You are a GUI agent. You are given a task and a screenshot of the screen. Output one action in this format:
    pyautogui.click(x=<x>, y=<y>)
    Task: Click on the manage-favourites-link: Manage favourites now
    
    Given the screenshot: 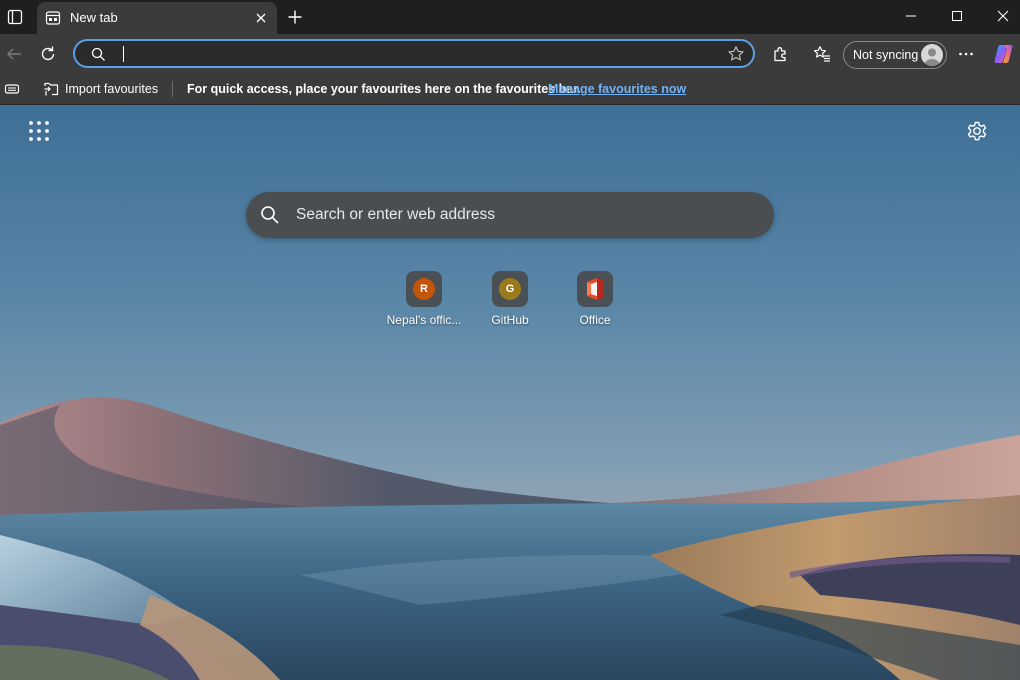 What is the action you would take?
    pyautogui.click(x=617, y=89)
    